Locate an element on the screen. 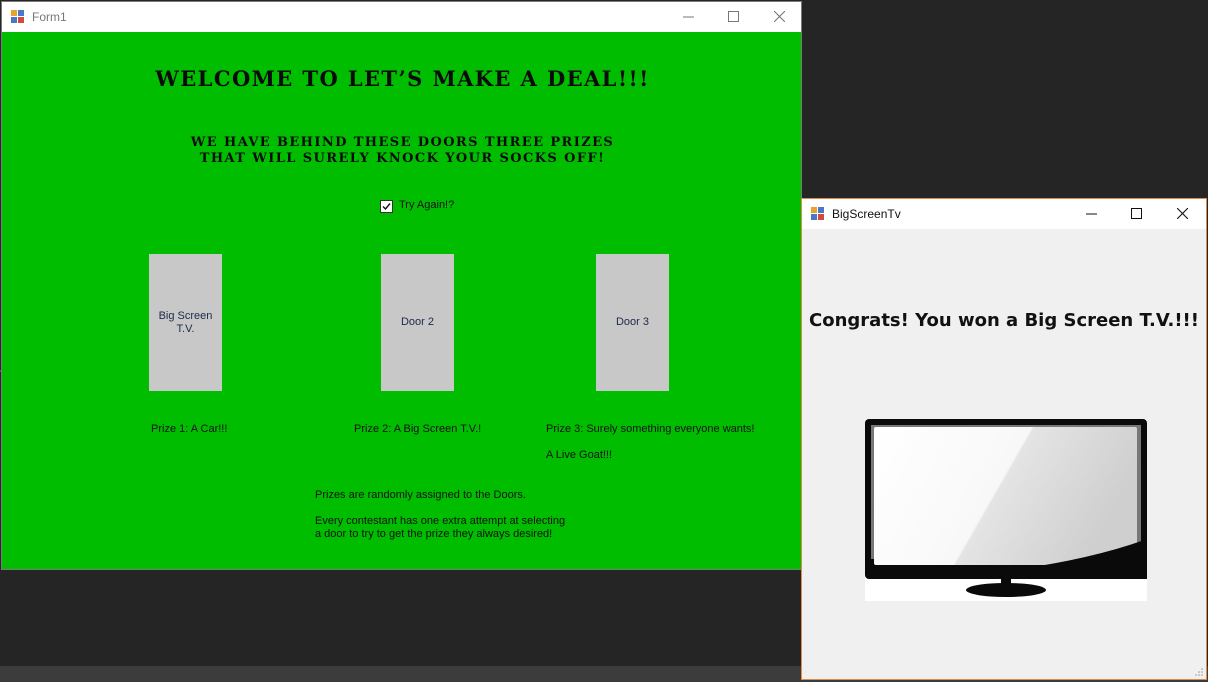 The image size is (1208, 682). bigscreentv-titlebar: BigScreenTv is located at coordinates (1004, 214).